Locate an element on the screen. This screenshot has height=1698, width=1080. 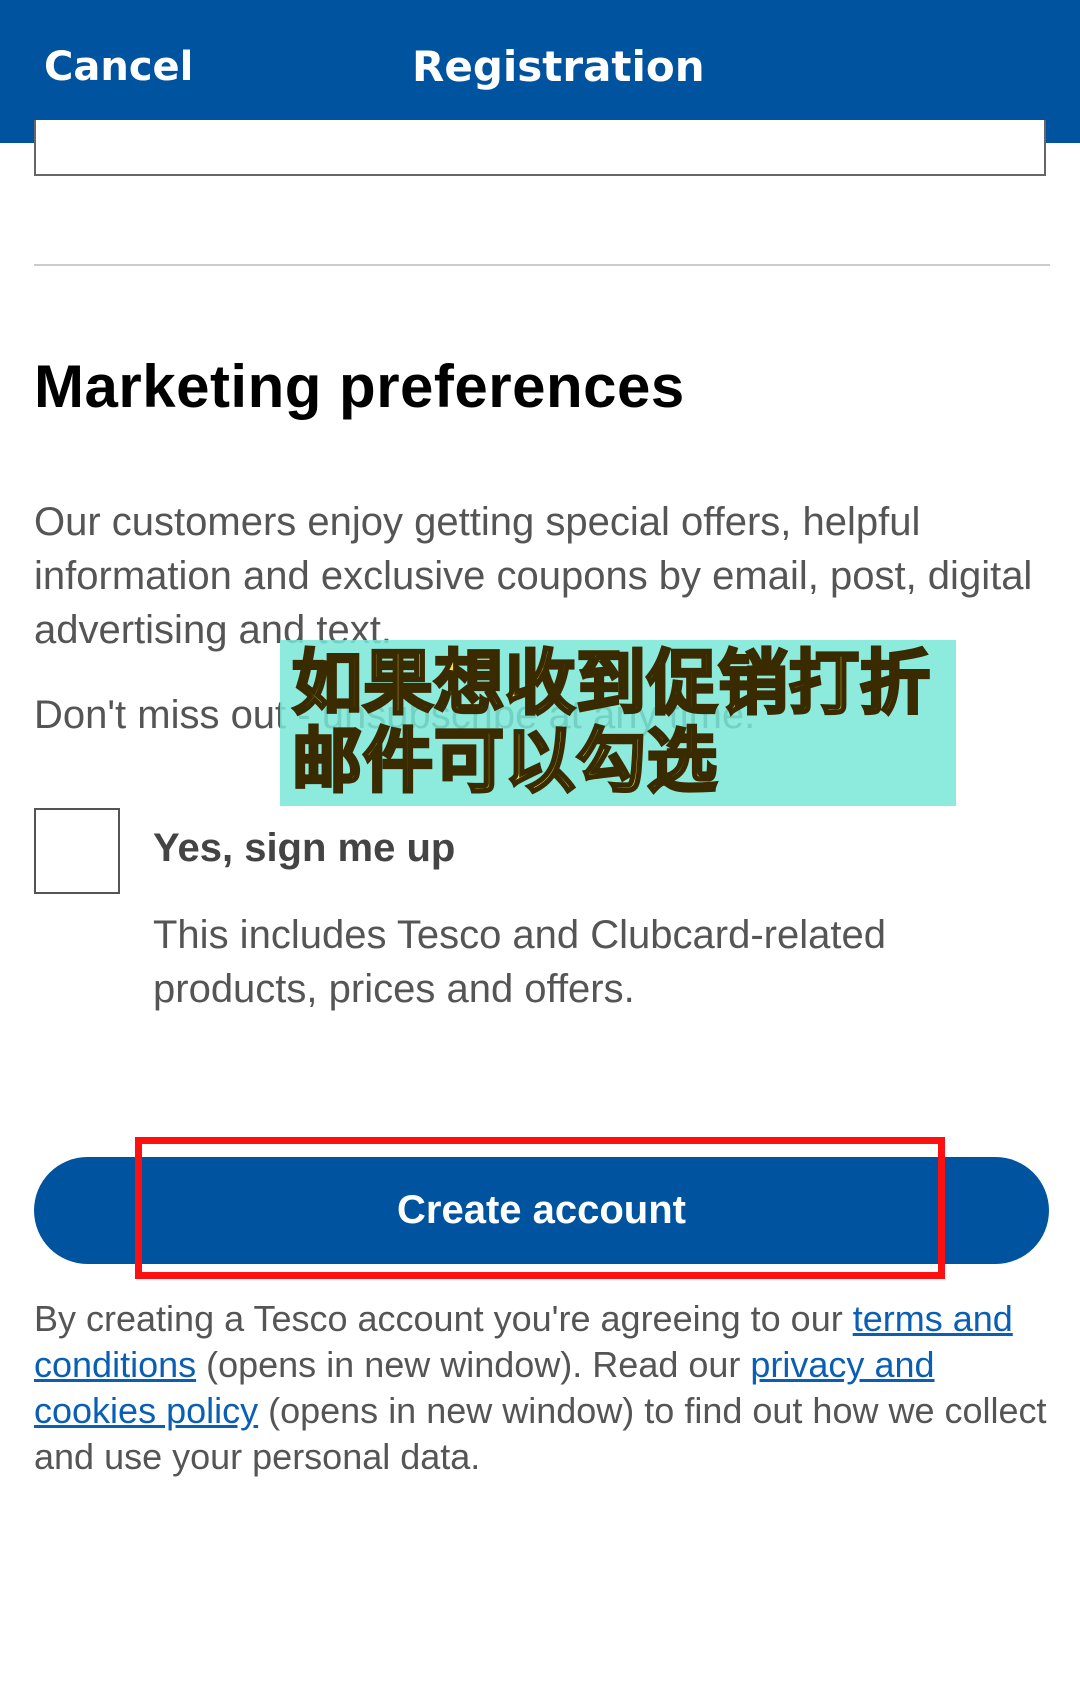
legal-middle: (opens in new window). Read our is located at coordinates (473, 1364).